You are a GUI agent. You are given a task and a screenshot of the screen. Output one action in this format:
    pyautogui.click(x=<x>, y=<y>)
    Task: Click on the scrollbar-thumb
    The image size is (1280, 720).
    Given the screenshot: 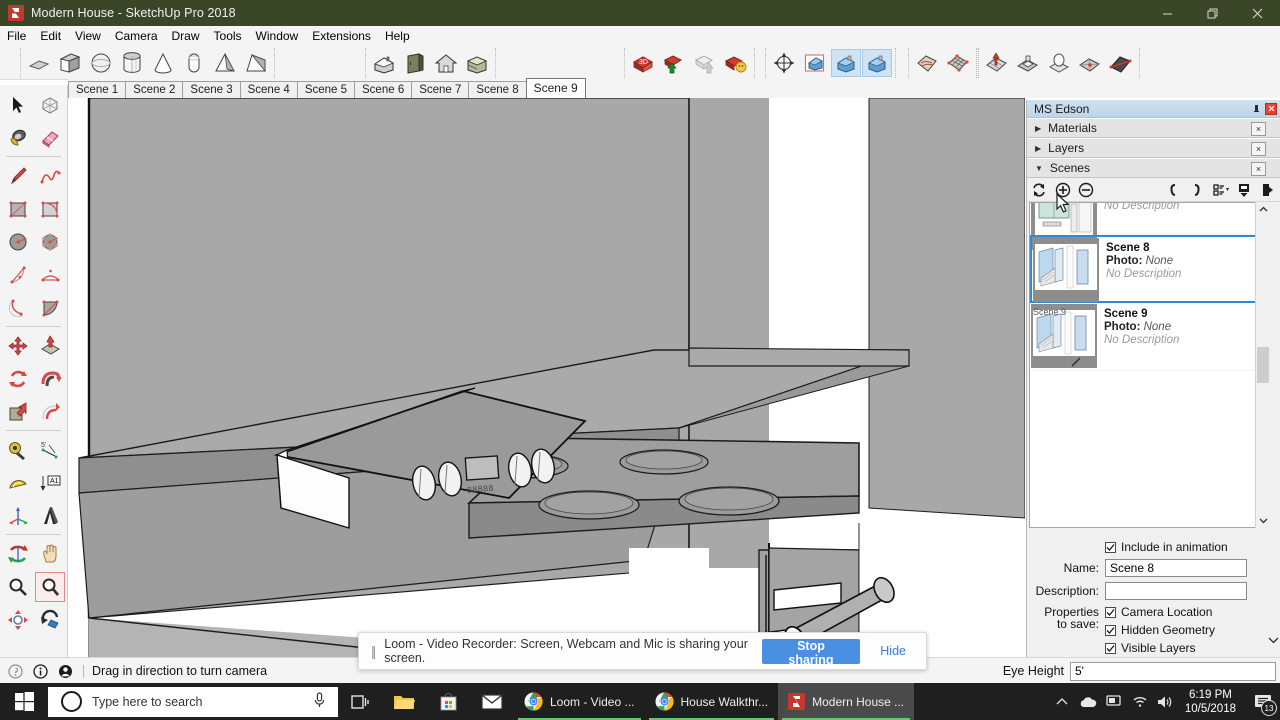 What is the action you would take?
    pyautogui.click(x=1263, y=365)
    